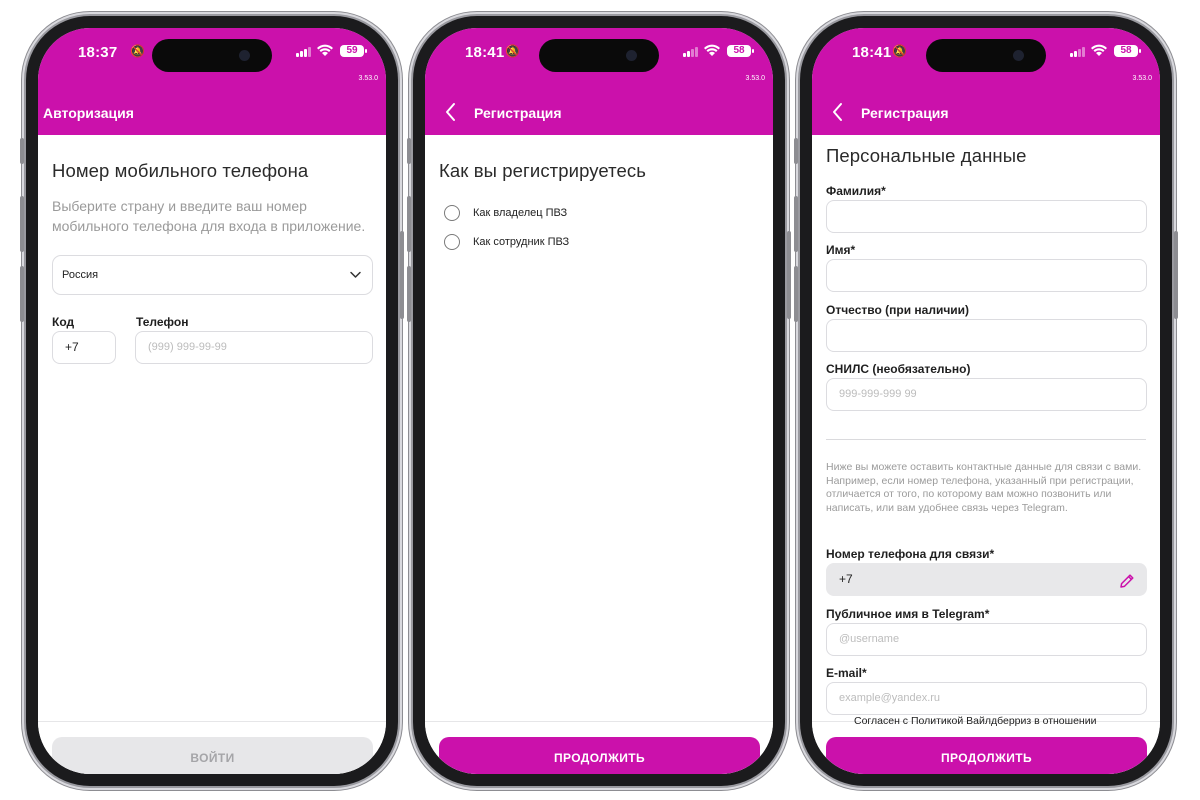 Image resolution: width=1200 pixels, height=800 pixels. Describe the element at coordinates (986, 439) in the screenshot. I see `divider` at that location.